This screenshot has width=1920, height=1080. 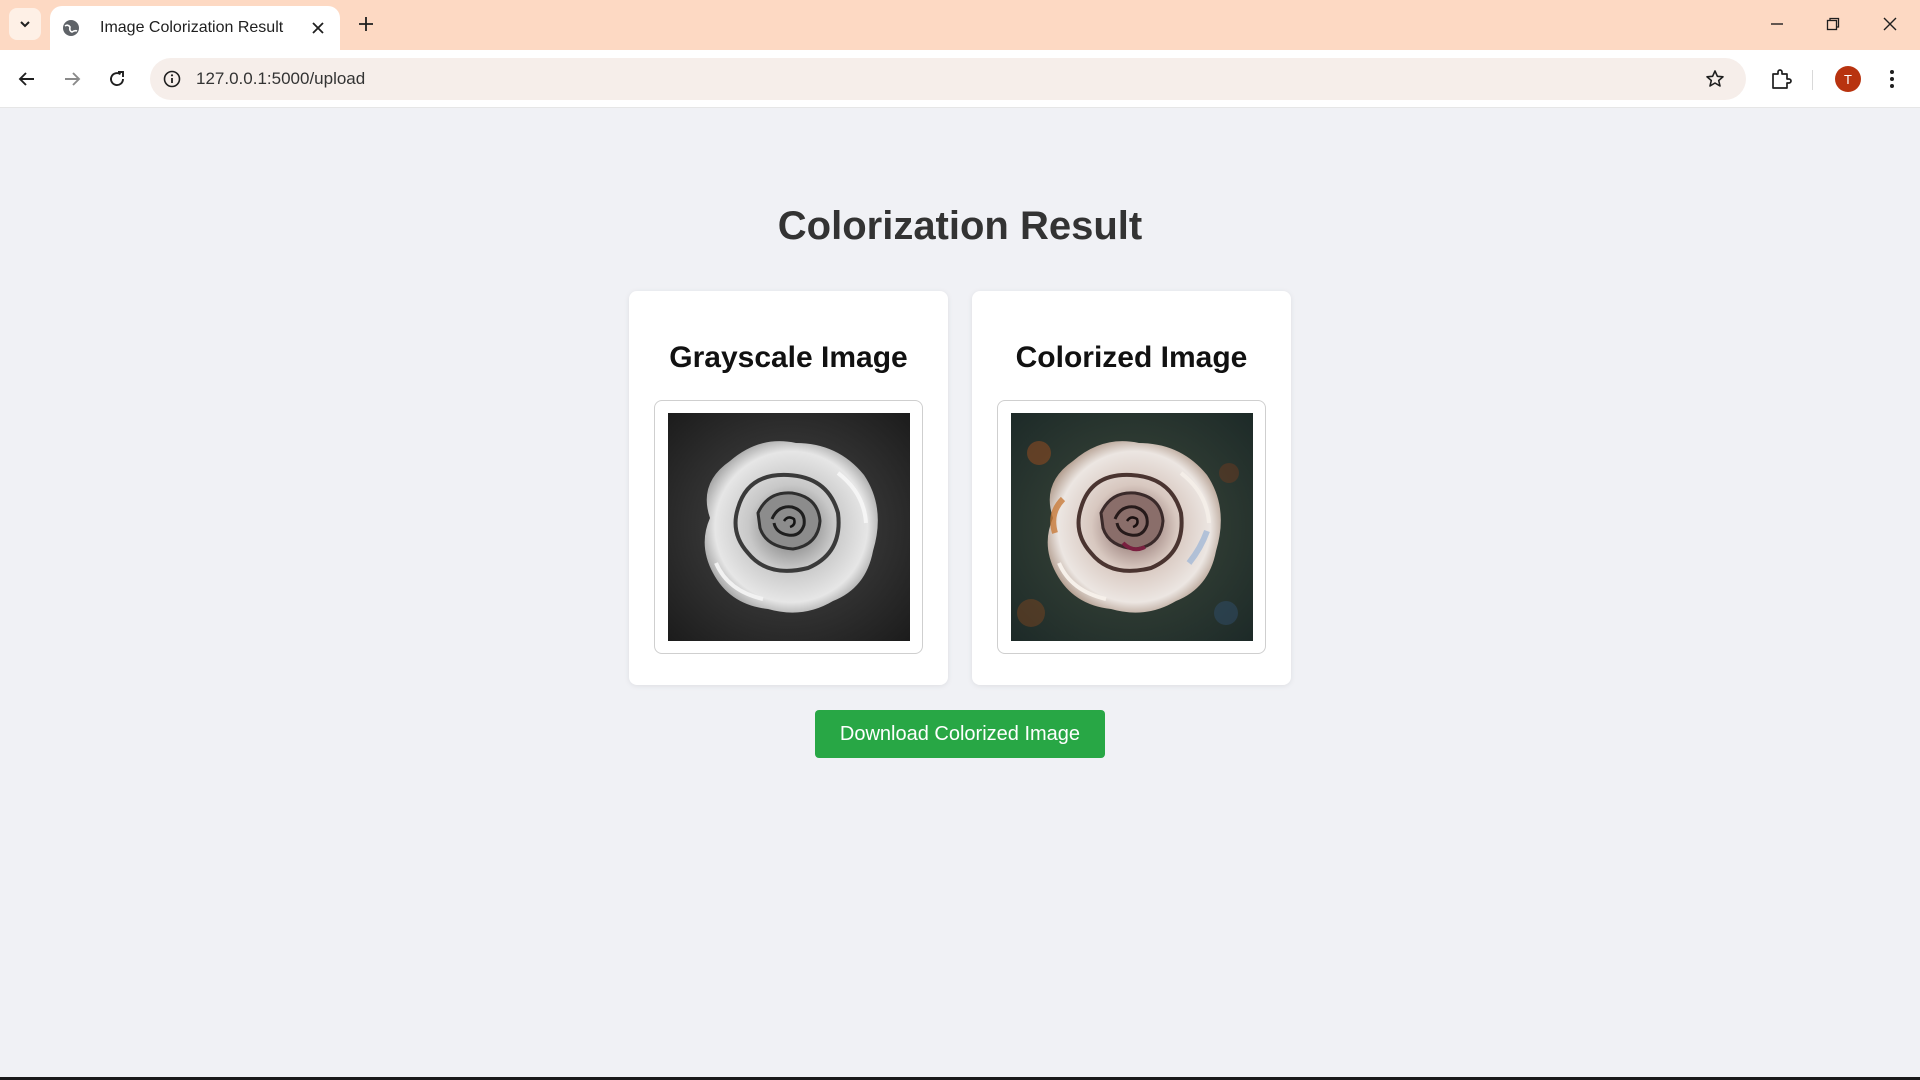 I want to click on colorized-rose-image, so click(x=1132, y=527).